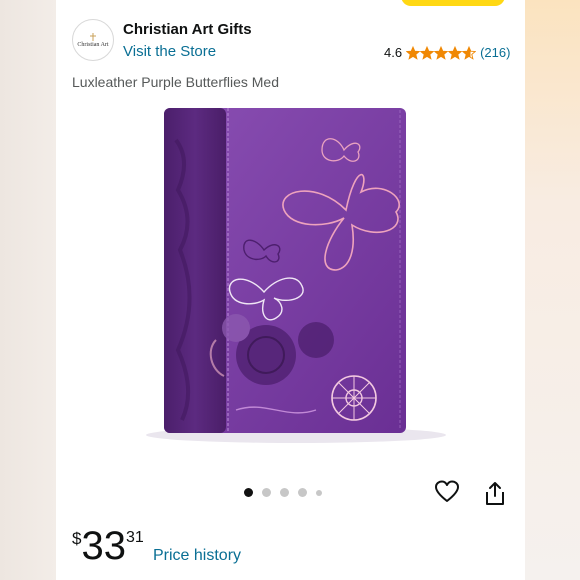 The height and width of the screenshot is (580, 580). Describe the element at coordinates (495, 494) in the screenshot. I see `share-icon` at that location.